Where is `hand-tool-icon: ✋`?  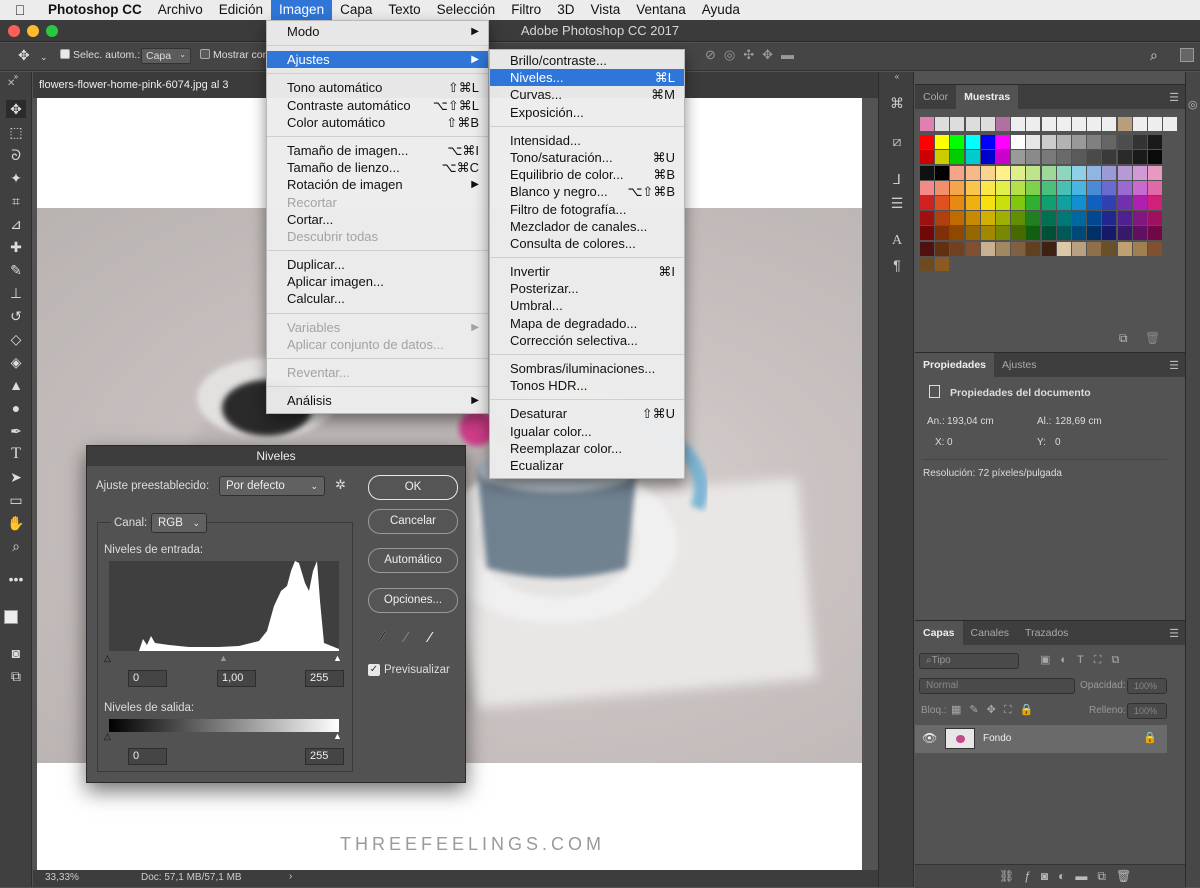
hand-tool-icon: ✋ is located at coordinates (16, 523).